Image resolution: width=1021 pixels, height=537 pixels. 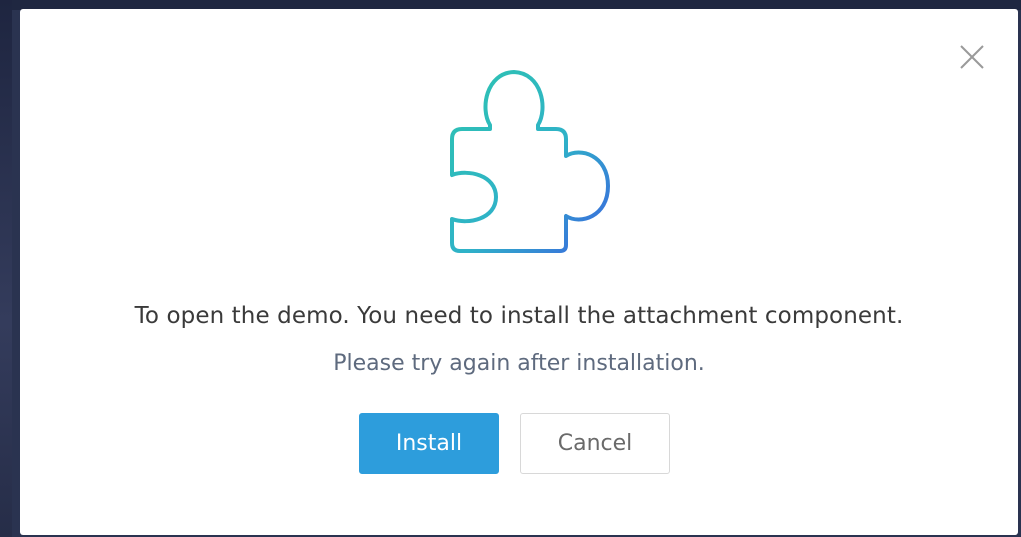 What do you see at coordinates (519, 363) in the screenshot?
I see `dialog-submessage: Please try again after installation.` at bounding box center [519, 363].